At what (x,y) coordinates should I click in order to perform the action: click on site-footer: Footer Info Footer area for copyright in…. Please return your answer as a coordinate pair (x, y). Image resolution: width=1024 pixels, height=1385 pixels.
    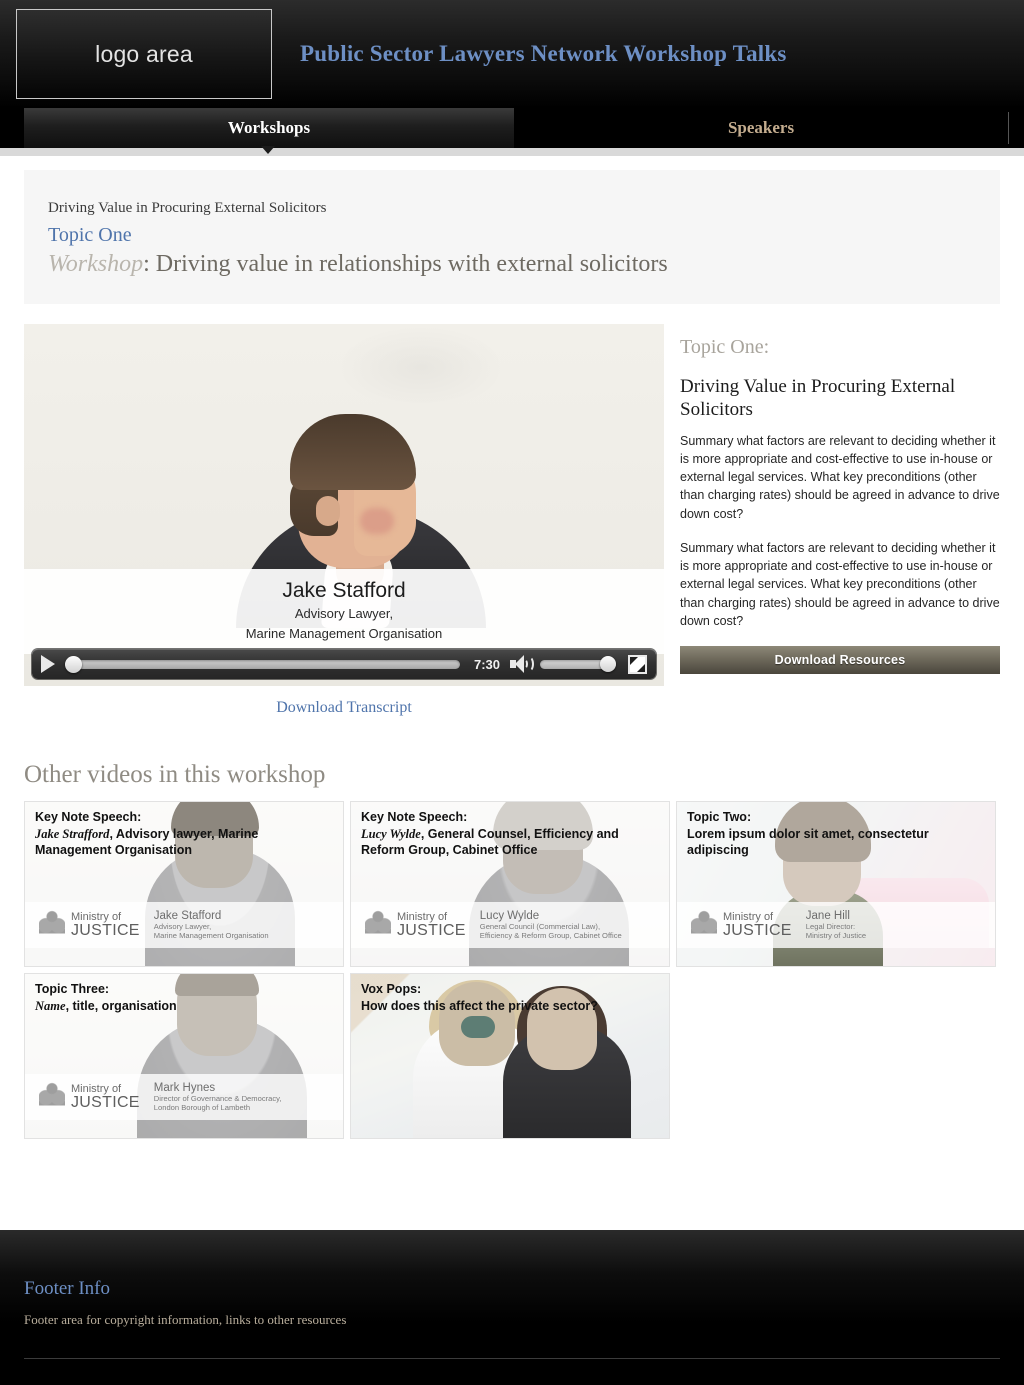
    Looking at the image, I should click on (512, 1307).